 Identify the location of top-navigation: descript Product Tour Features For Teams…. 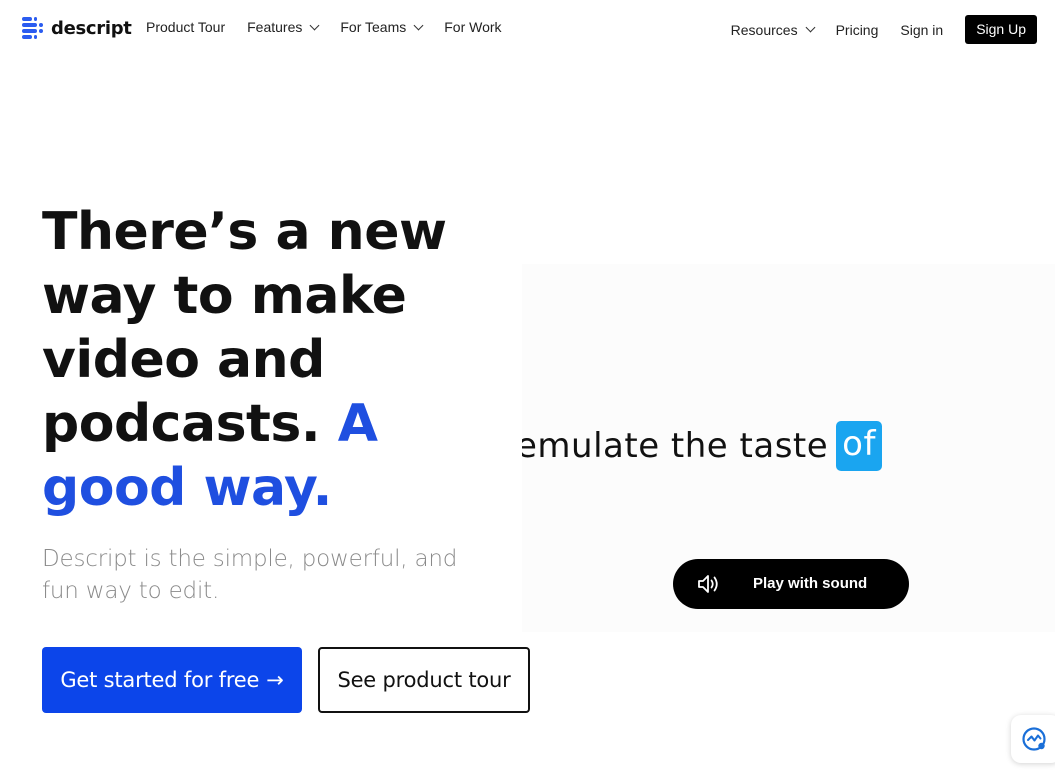
(527, 28).